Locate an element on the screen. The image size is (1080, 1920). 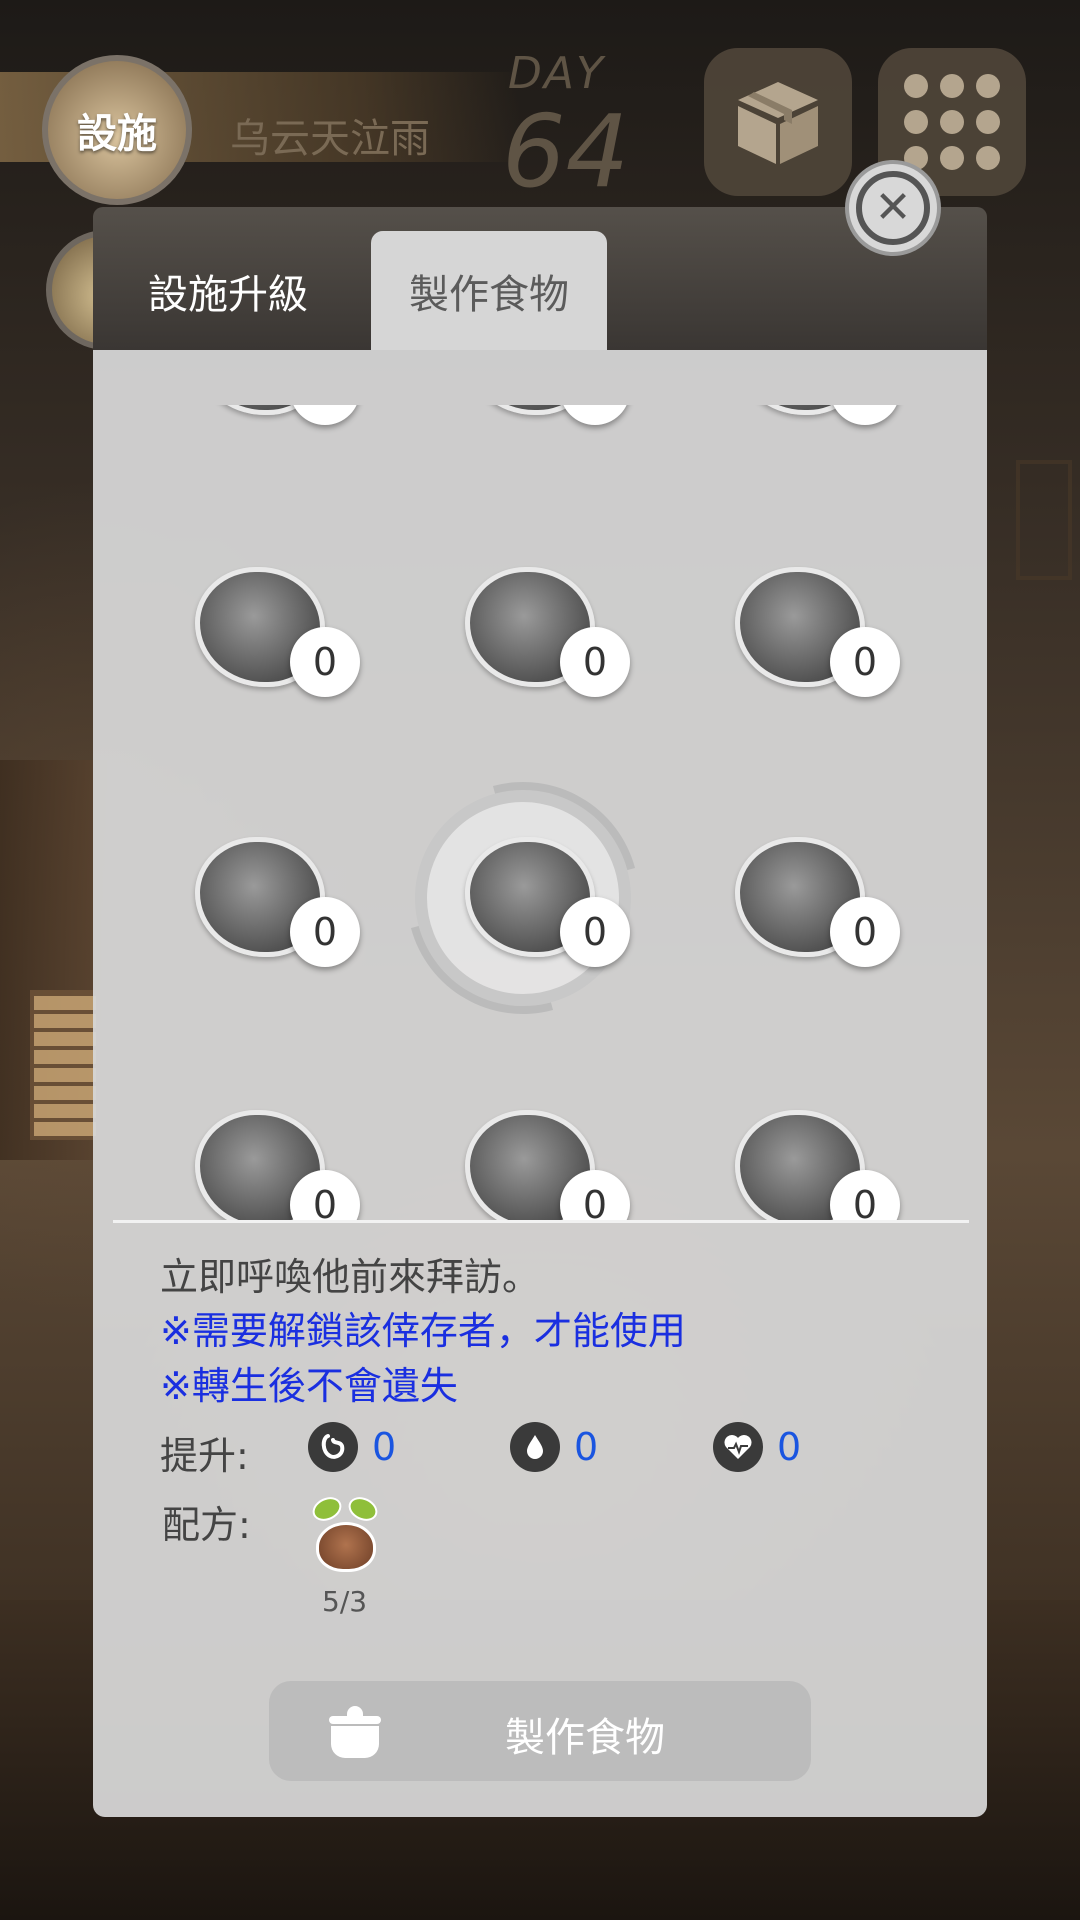
box-icon is located at coordinates (778, 123).